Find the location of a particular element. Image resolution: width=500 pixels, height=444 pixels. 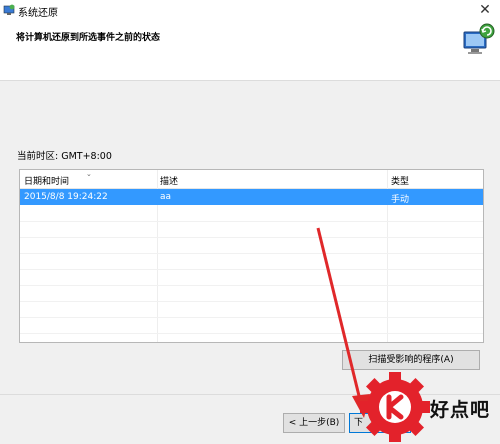

scan-affected-programs-button: 扫描受影响的程序(A) is located at coordinates (411, 360).